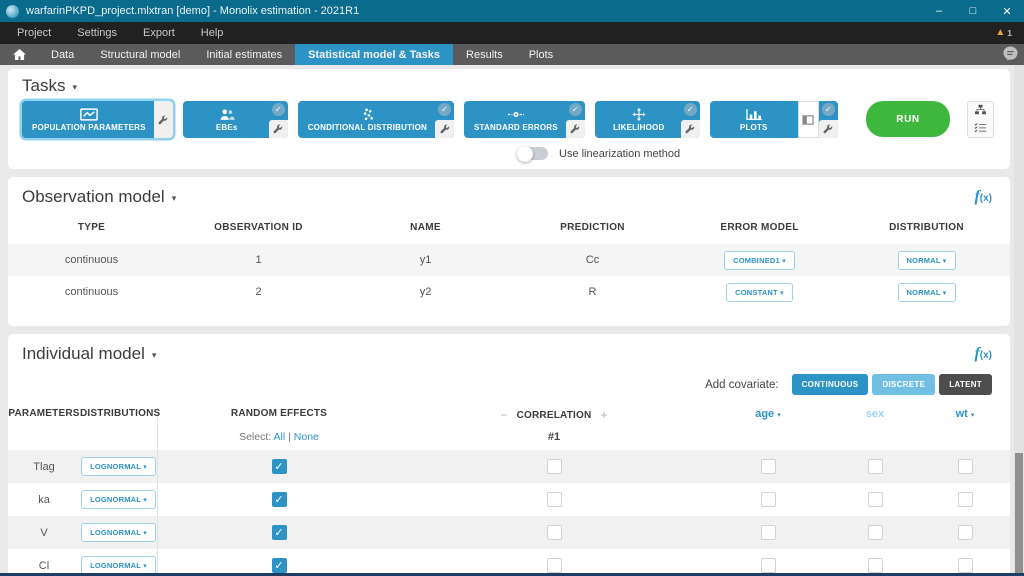  I want to click on menu-settings: Settings, so click(97, 33).